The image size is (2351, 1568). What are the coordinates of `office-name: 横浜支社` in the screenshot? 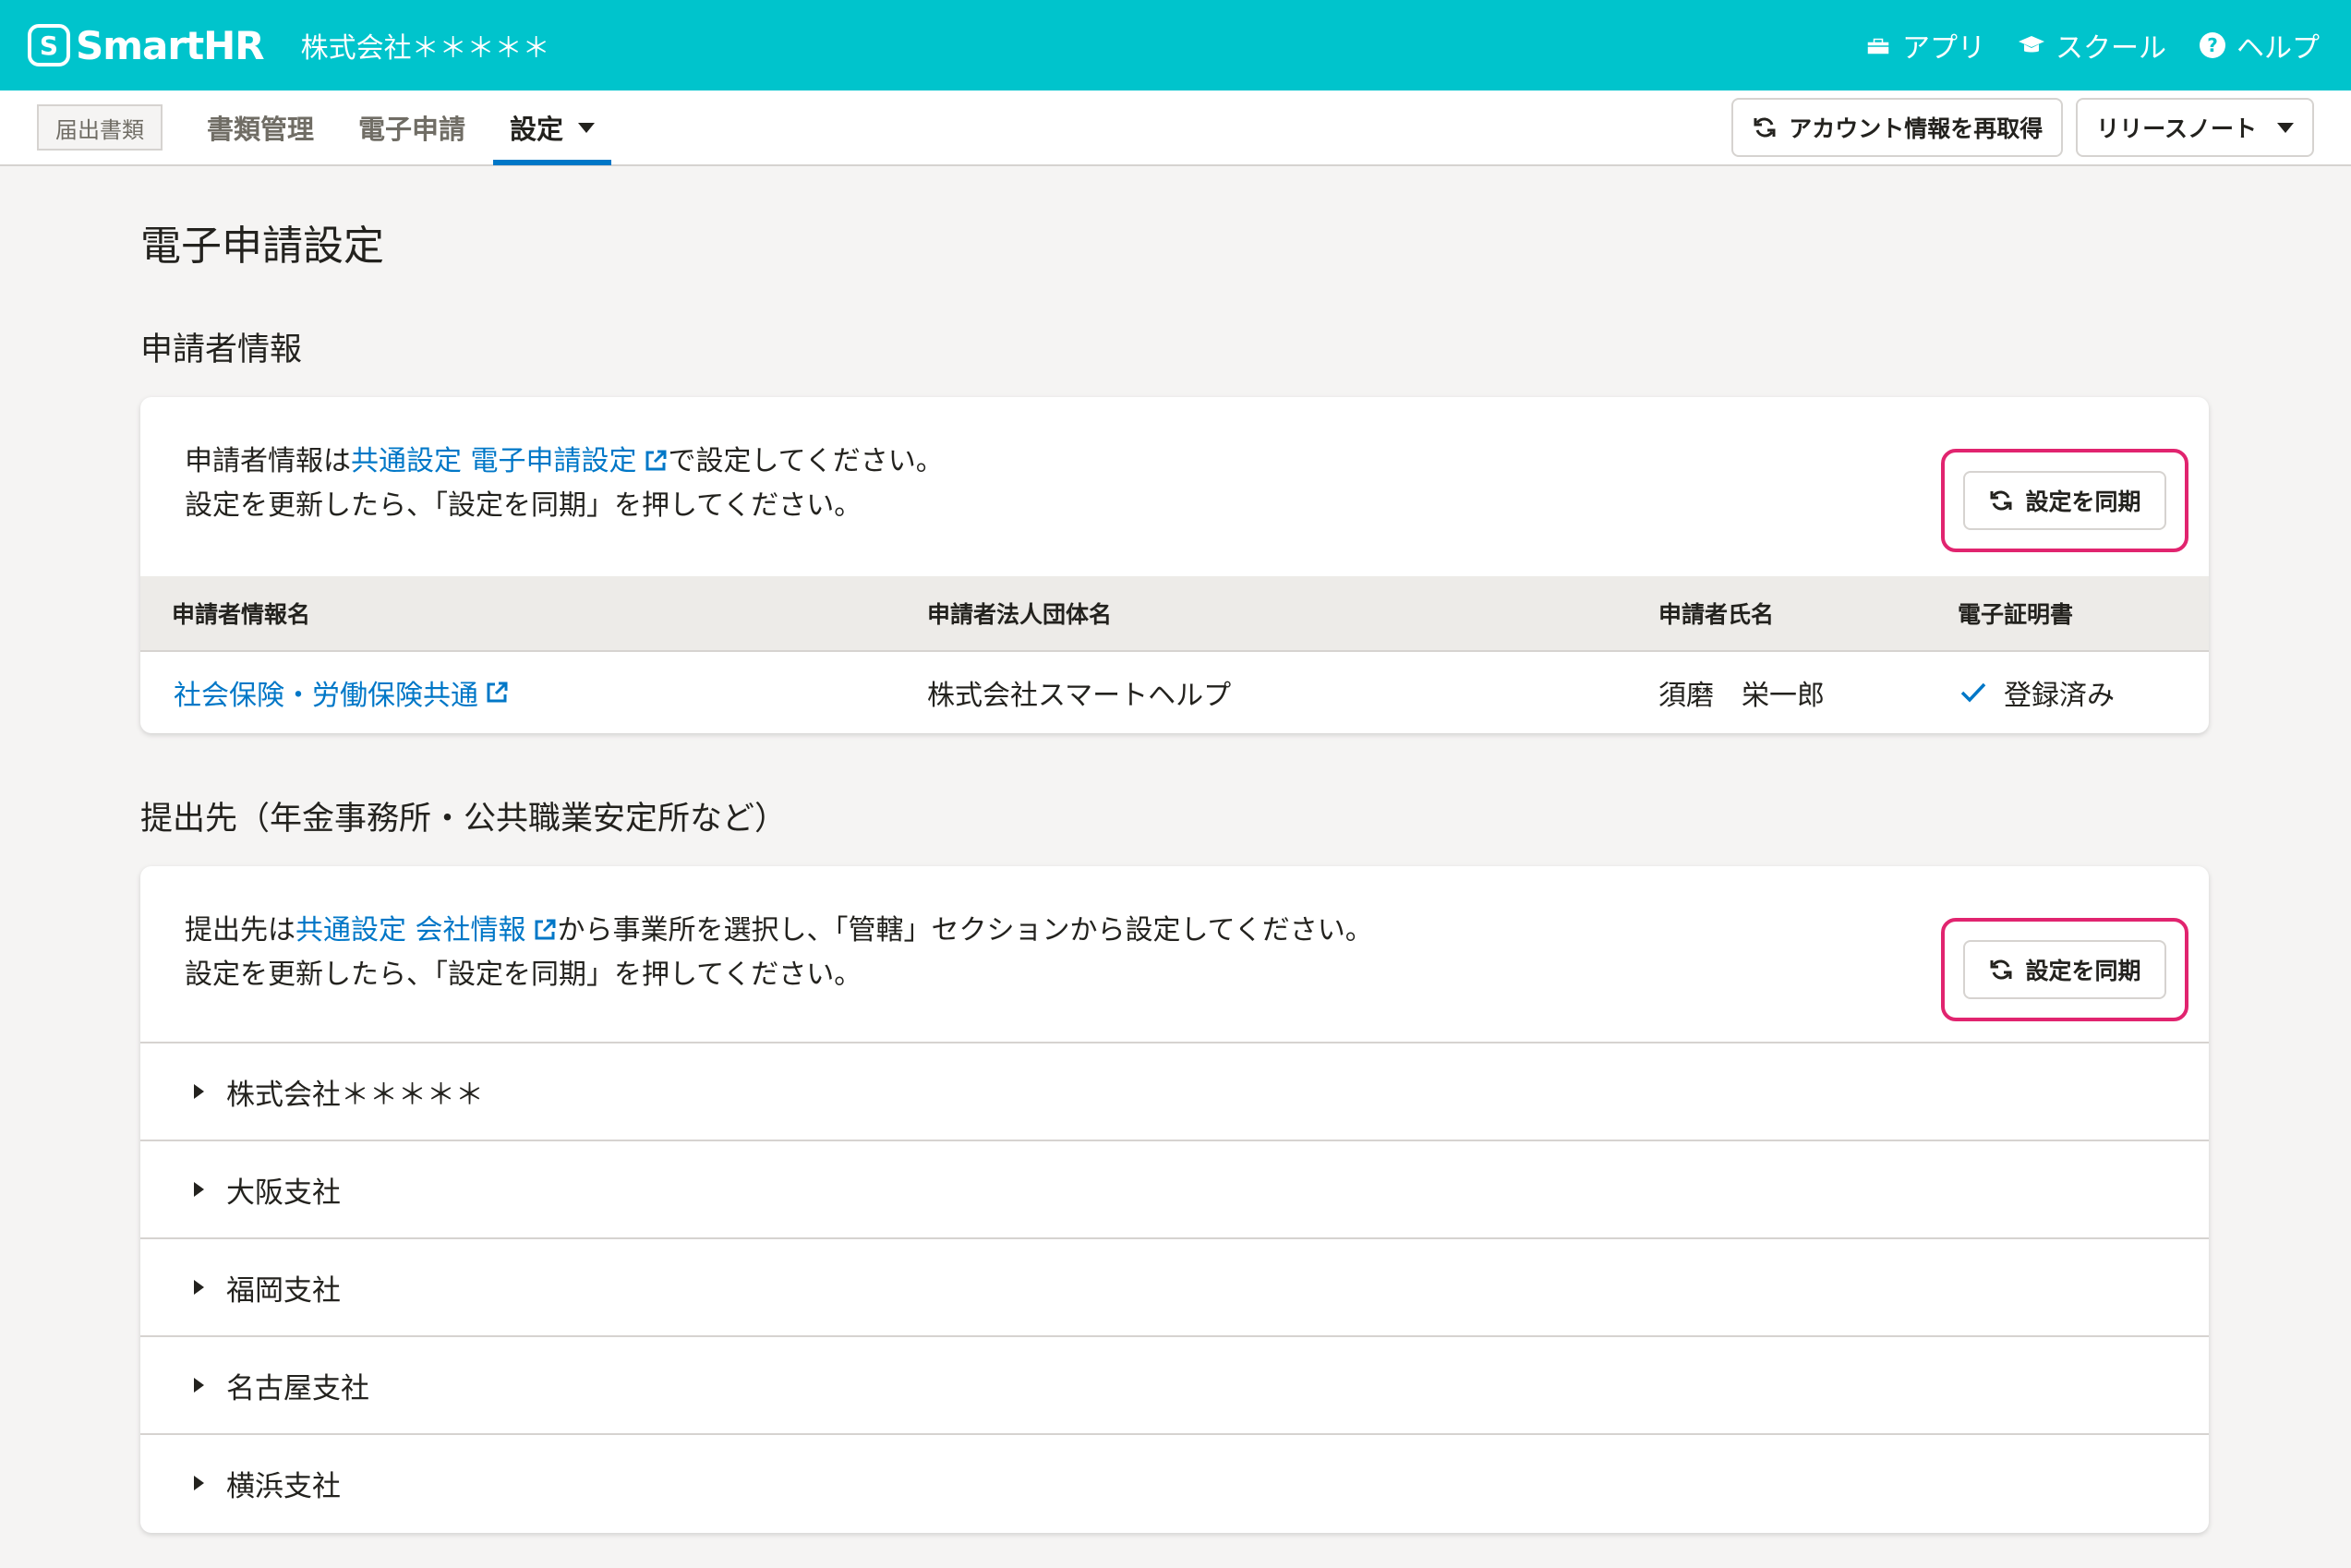 It's located at (284, 1486).